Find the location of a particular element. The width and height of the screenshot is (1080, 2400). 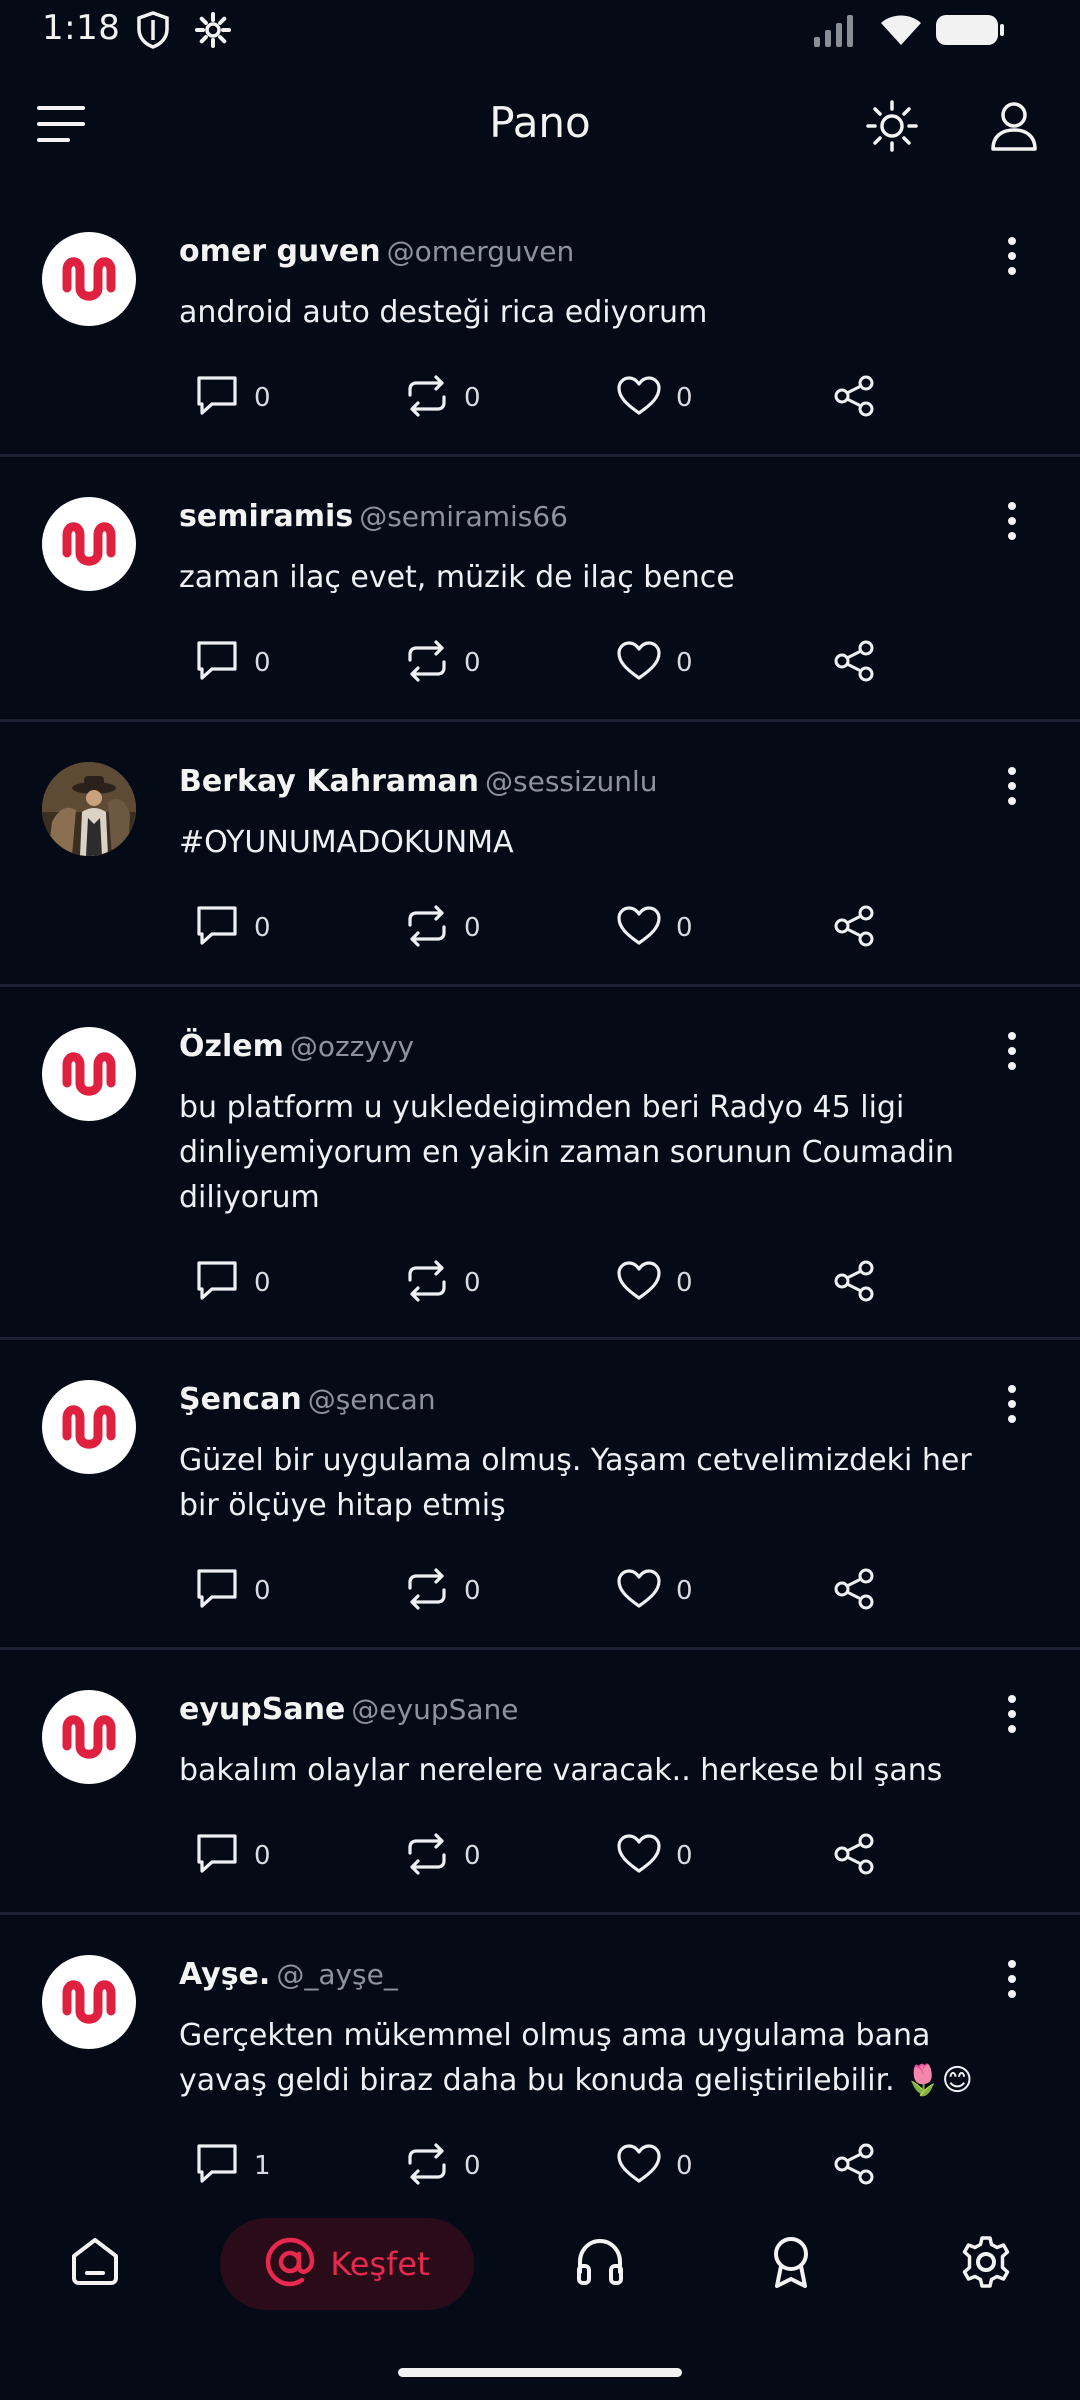

avatar-photo is located at coordinates (89, 809).